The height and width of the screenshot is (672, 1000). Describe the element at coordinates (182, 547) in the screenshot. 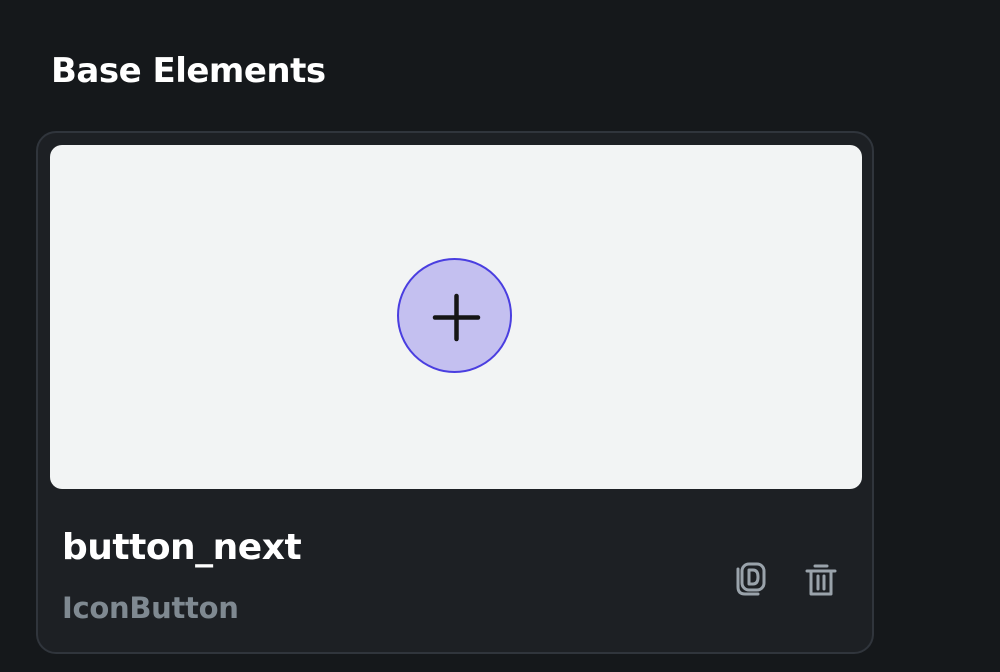

I see `component-name: button_next` at that location.